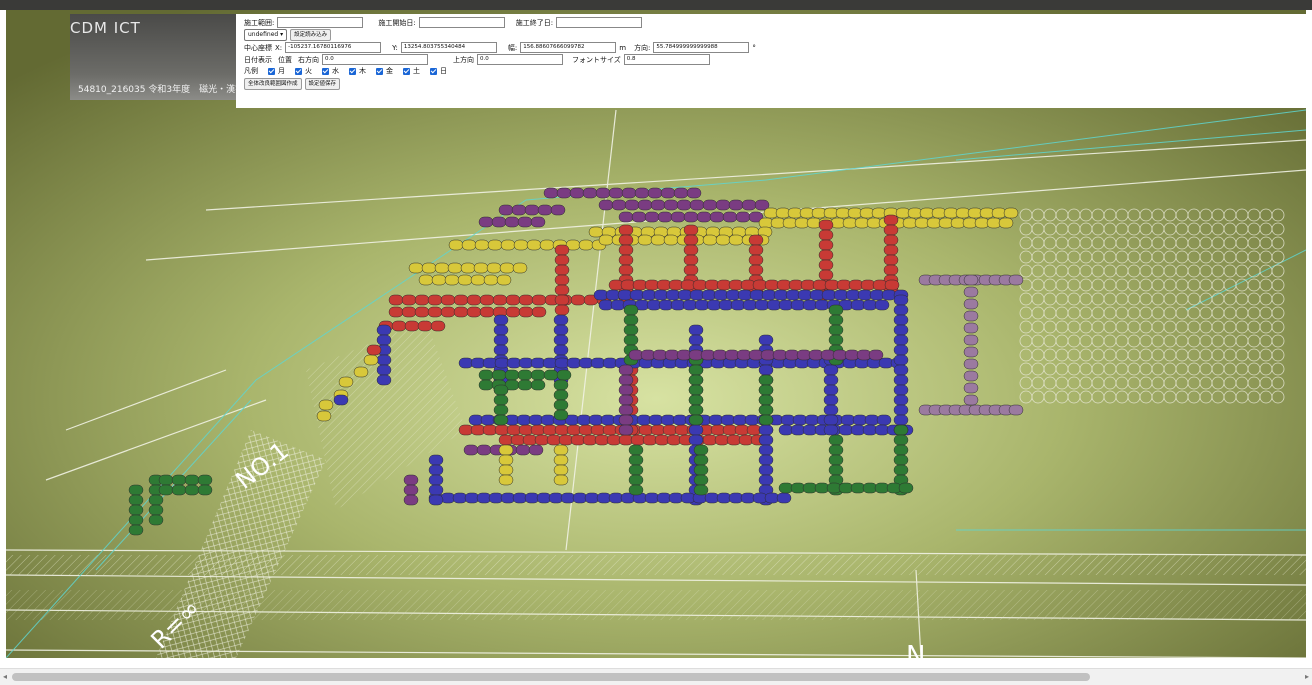 This screenshot has height=685, width=1312. I want to click on scroll-right-icon: ▸, so click(1307, 676).